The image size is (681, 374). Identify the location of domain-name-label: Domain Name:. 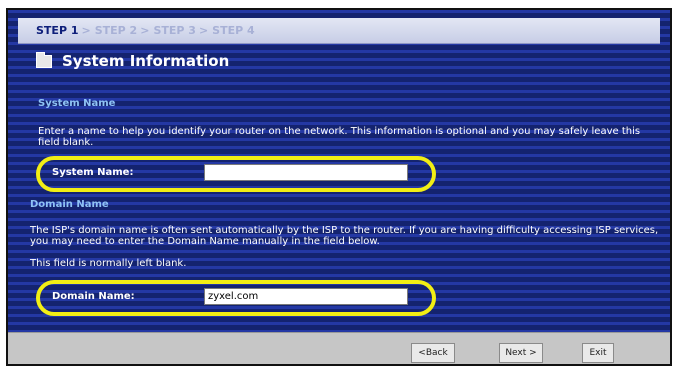
(93, 296).